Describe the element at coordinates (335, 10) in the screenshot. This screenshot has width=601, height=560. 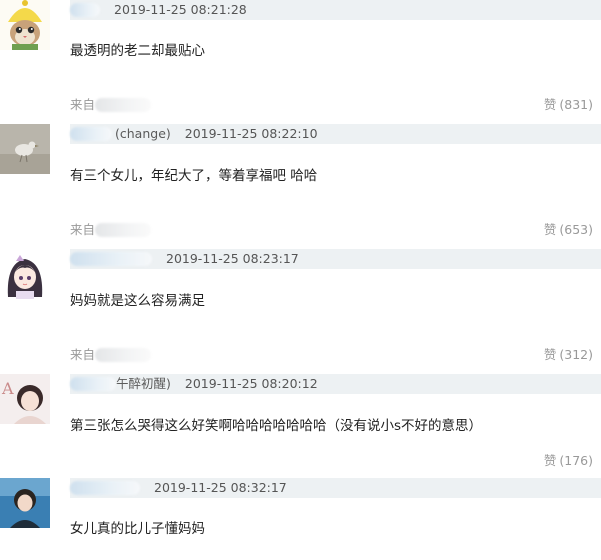
I see `comment-meta: 2019-11-25 08:21:28` at that location.